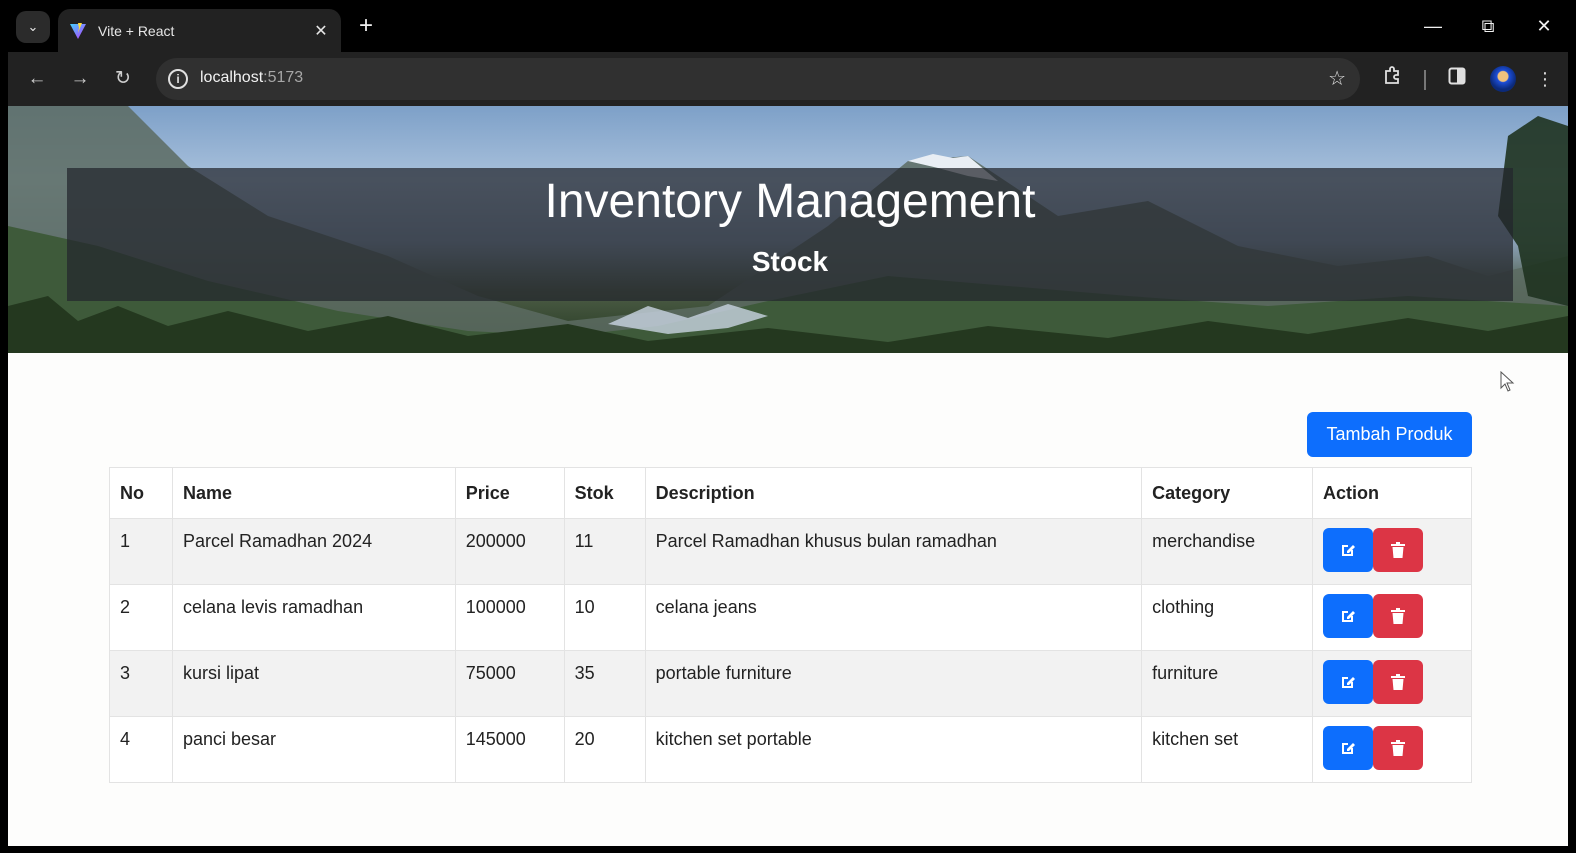 Image resolution: width=1576 pixels, height=853 pixels. I want to click on cell-name: celana levis ramadhan, so click(313, 617).